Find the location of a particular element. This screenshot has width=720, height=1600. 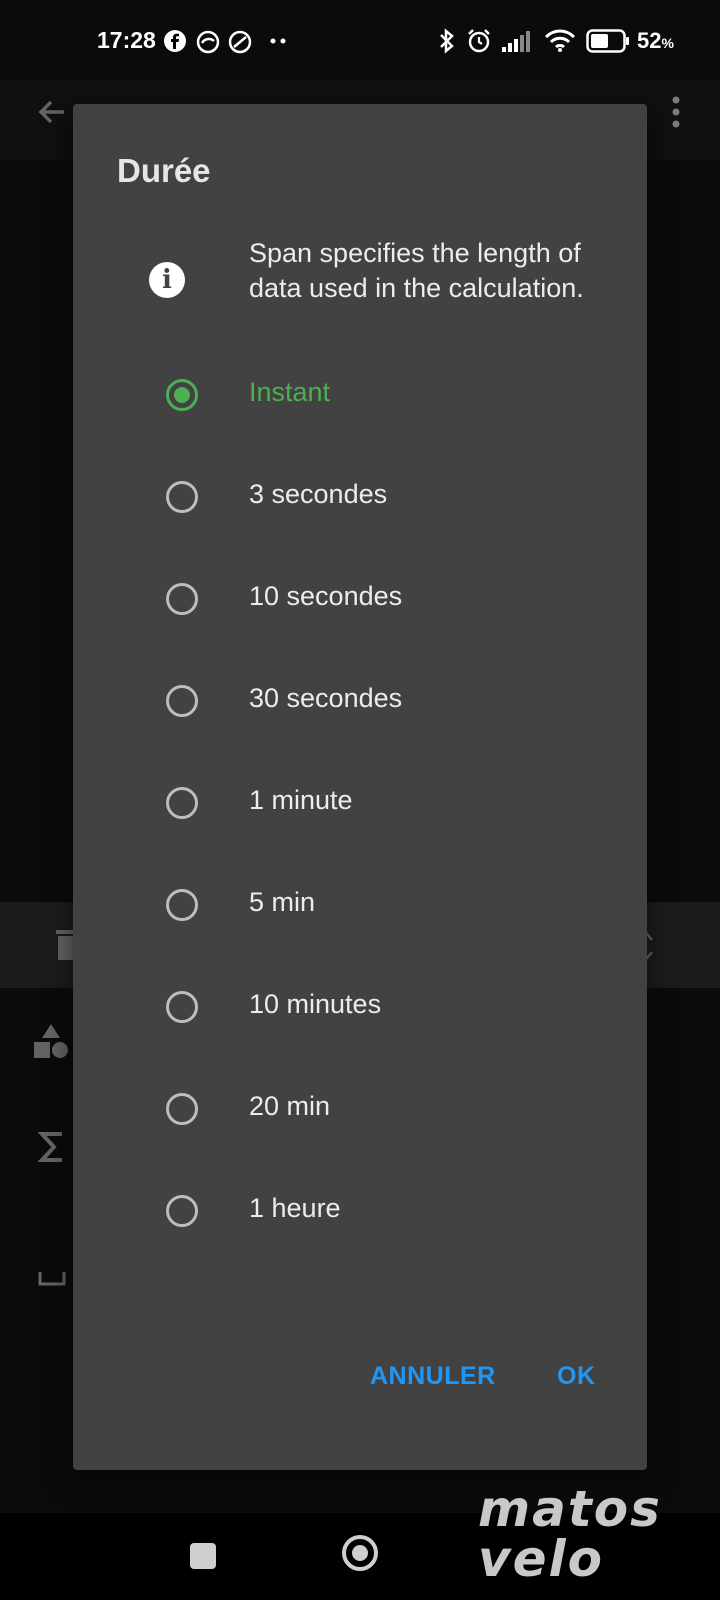

ok-button: OK is located at coordinates (576, 1376).